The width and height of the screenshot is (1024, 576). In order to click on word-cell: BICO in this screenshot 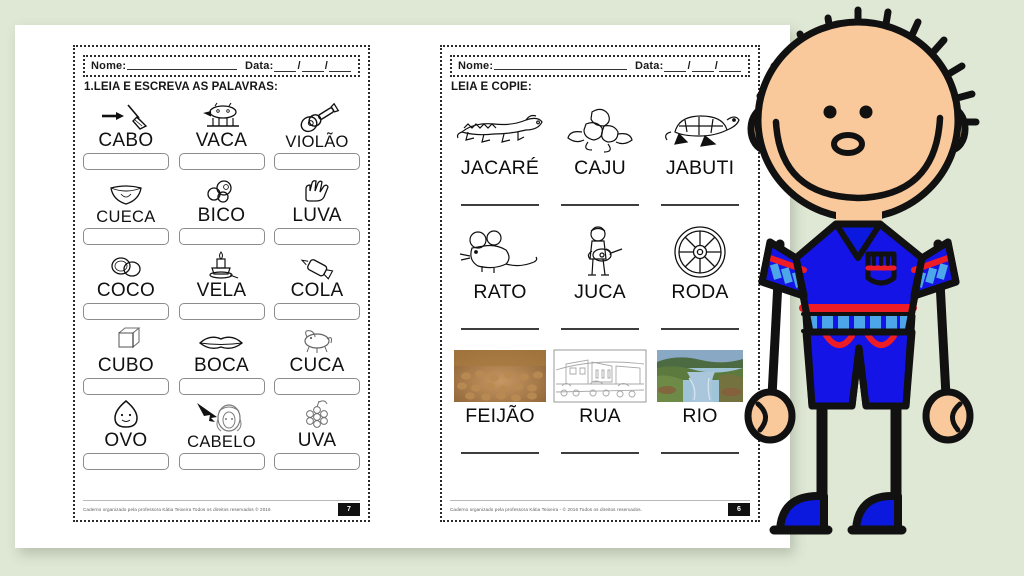, I will do `click(221, 207)`.